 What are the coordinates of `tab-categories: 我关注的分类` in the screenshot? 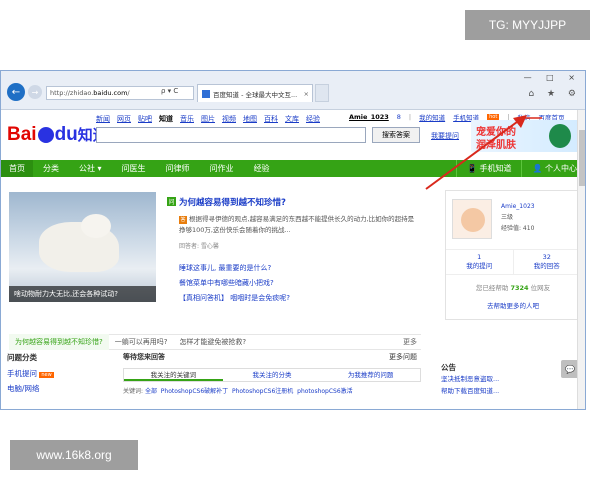 It's located at (272, 375).